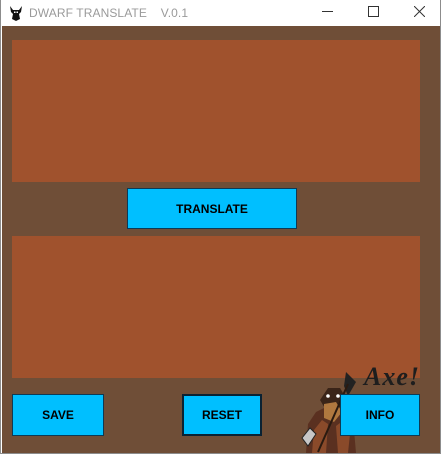 The image size is (441, 454). I want to click on save-button: SAVE, so click(58, 415).